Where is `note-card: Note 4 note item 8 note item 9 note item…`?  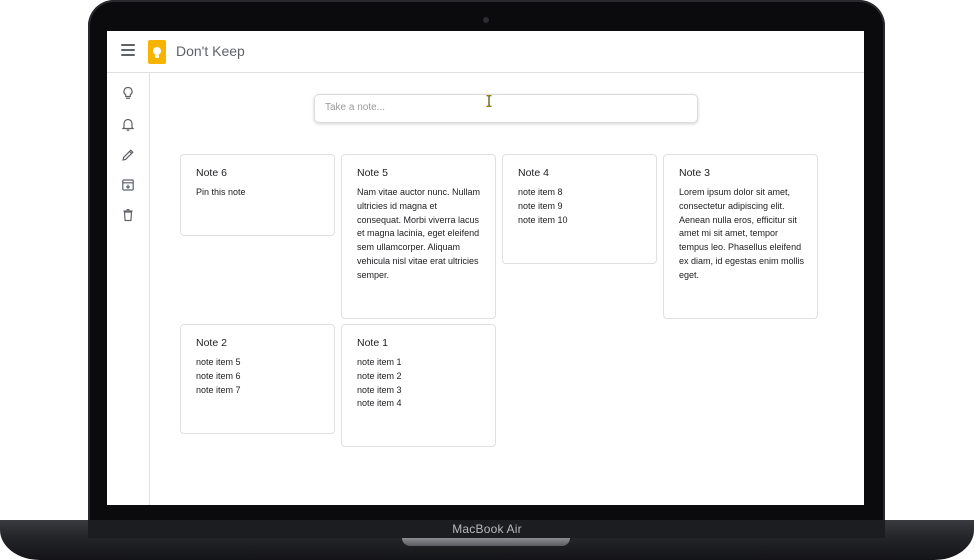
note-card: Note 4 note item 8 note item 9 note item… is located at coordinates (579, 209).